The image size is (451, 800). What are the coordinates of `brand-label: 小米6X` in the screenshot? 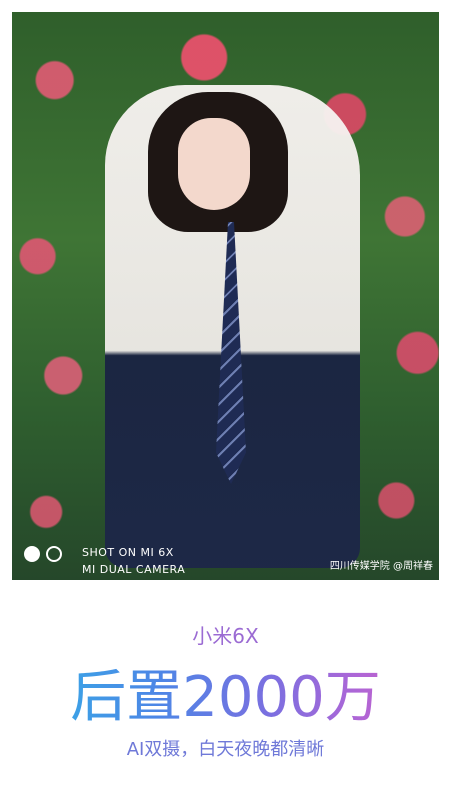 It's located at (225, 636).